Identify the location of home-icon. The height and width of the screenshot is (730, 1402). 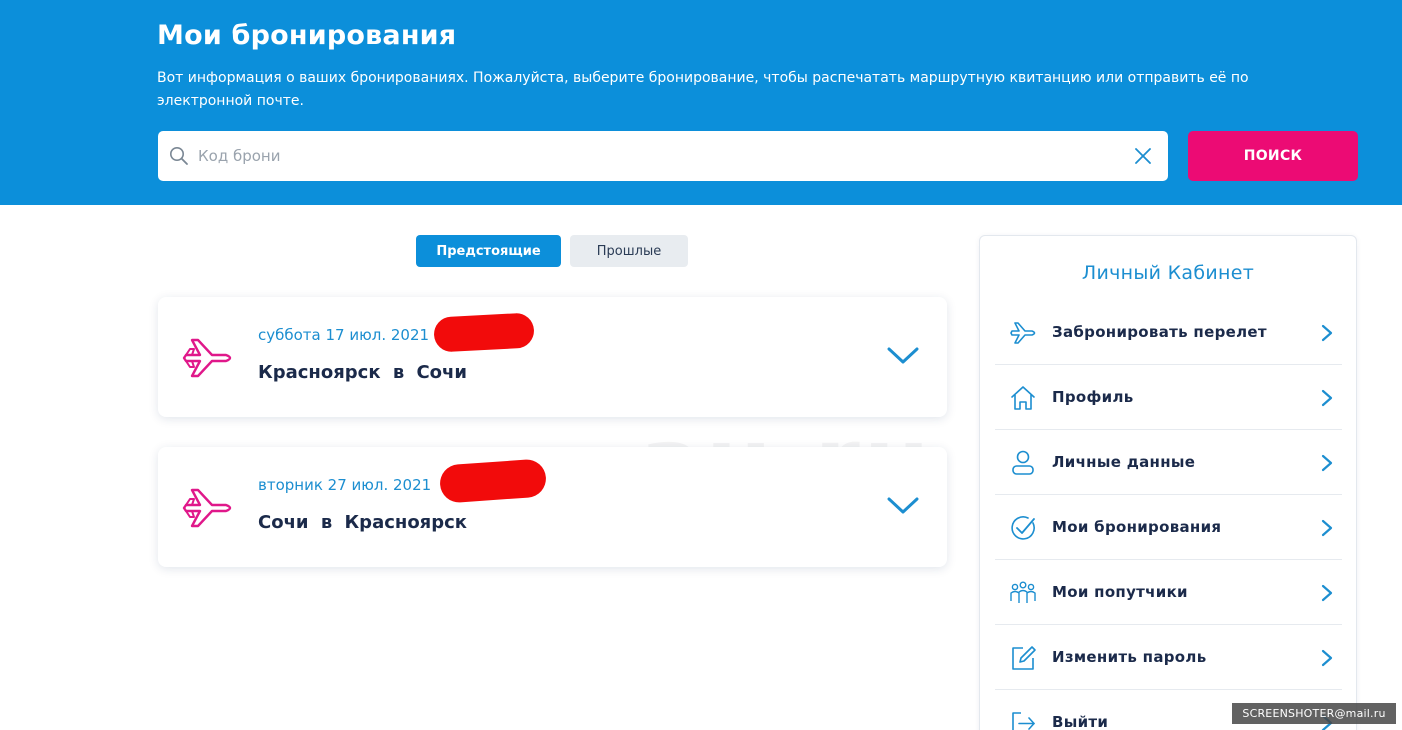
(1023, 398).